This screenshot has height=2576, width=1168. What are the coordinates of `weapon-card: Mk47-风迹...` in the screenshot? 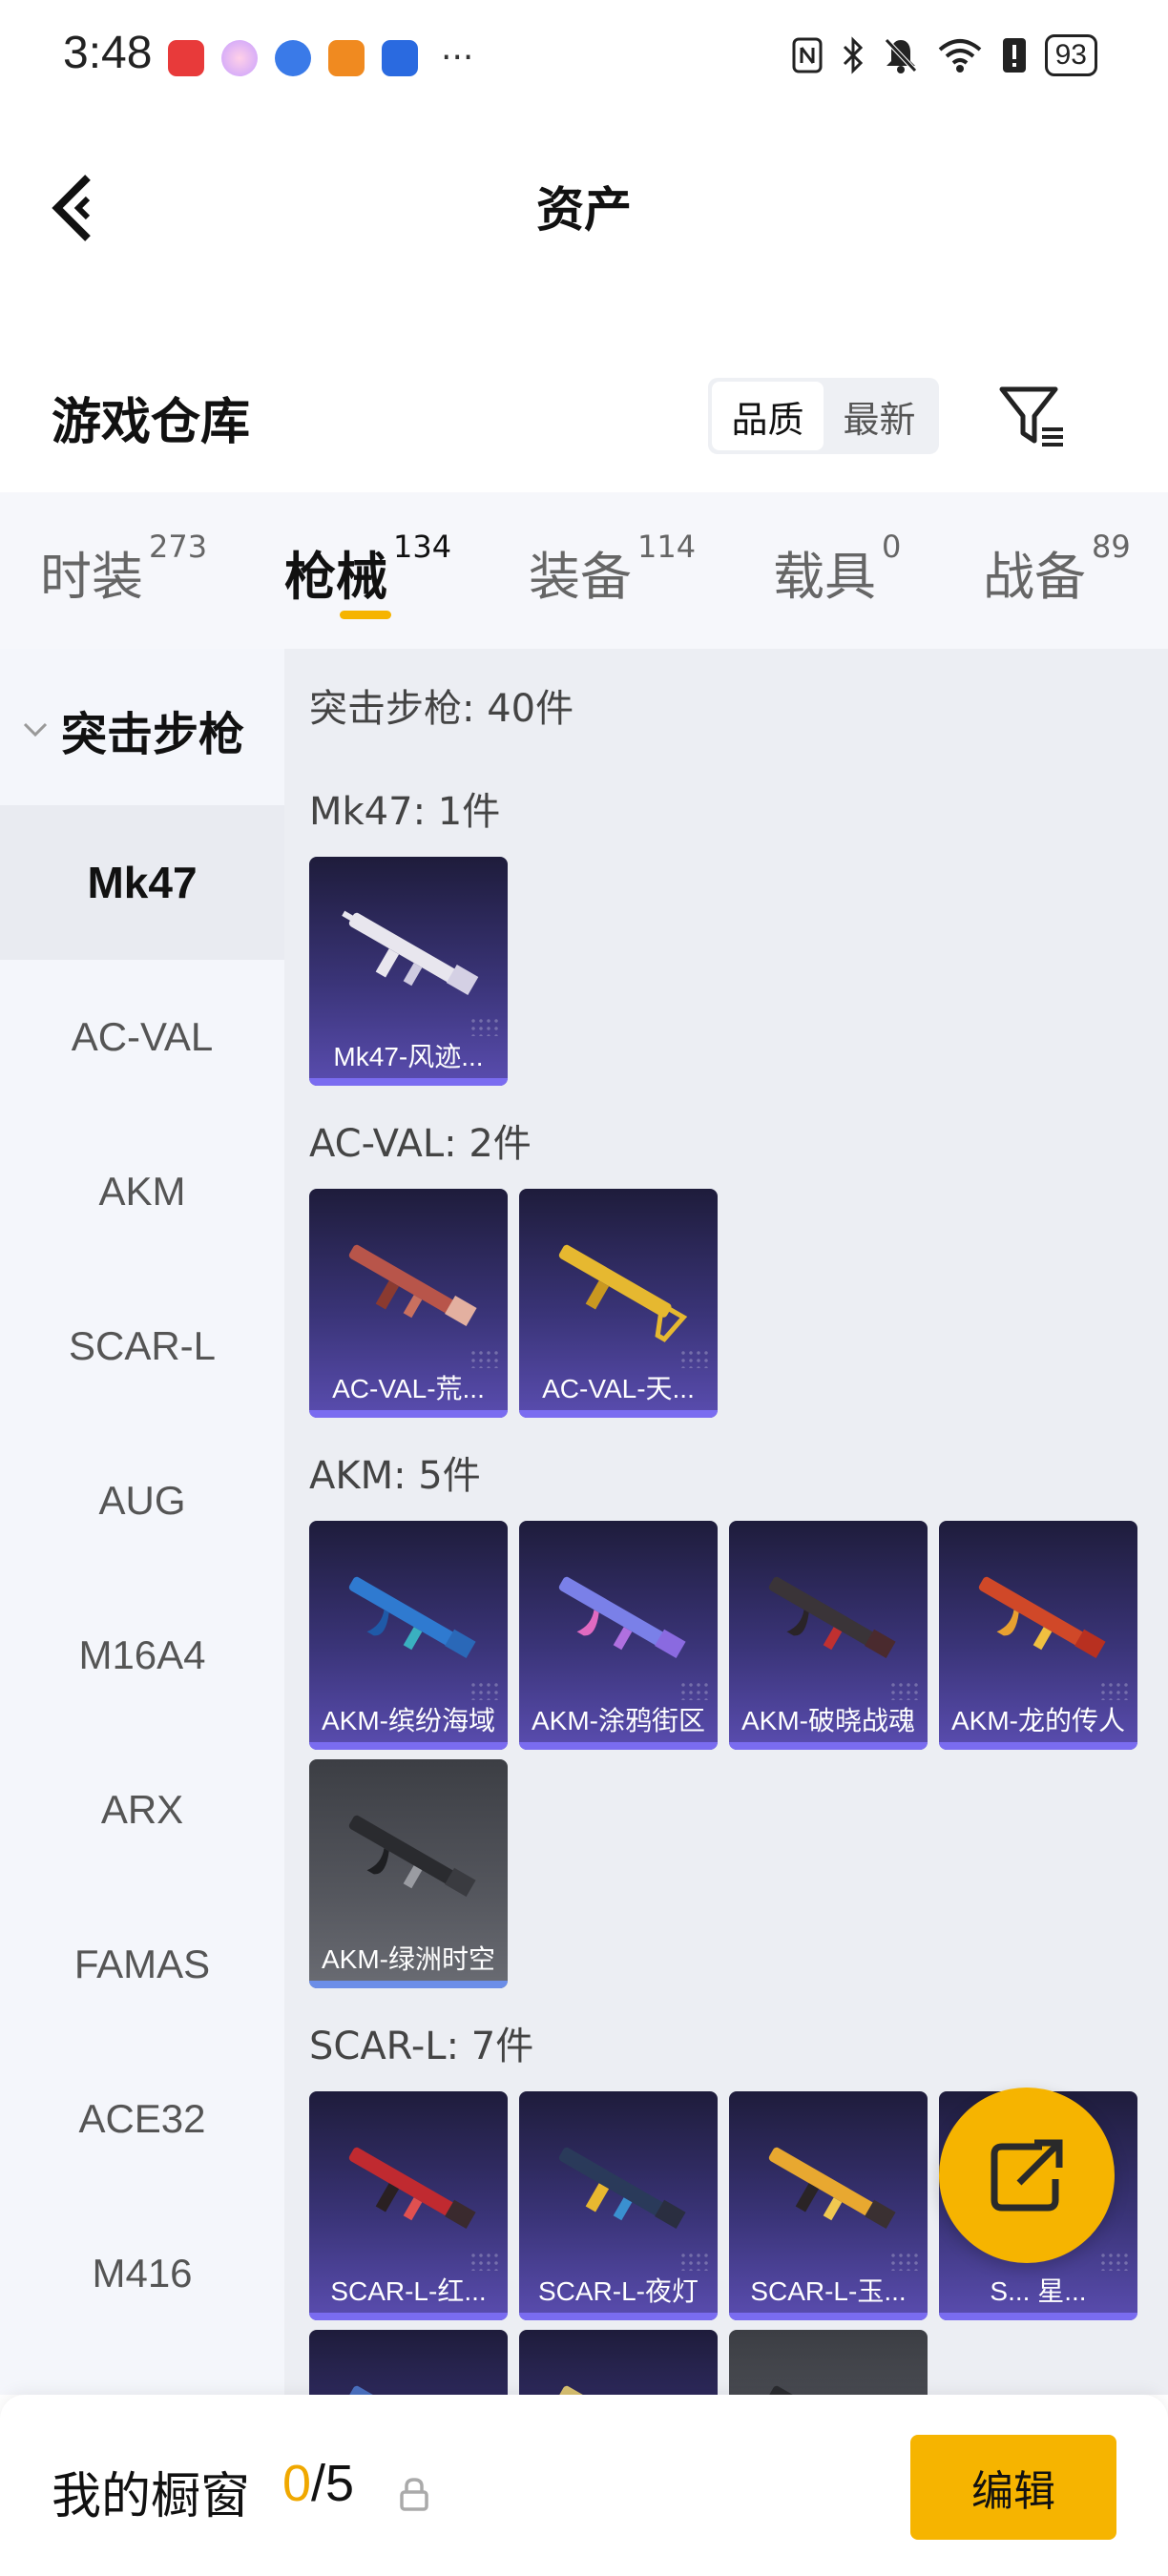 It's located at (408, 971).